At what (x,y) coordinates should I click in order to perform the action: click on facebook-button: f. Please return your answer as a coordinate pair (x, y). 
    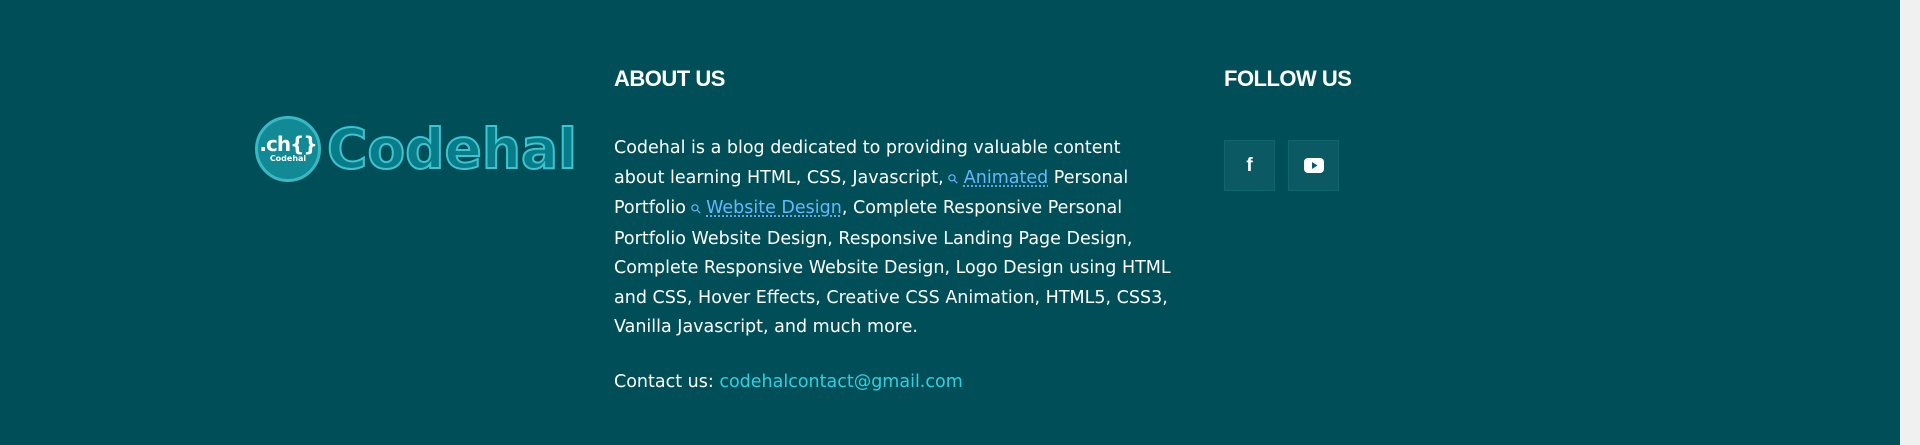
    Looking at the image, I should click on (1249, 165).